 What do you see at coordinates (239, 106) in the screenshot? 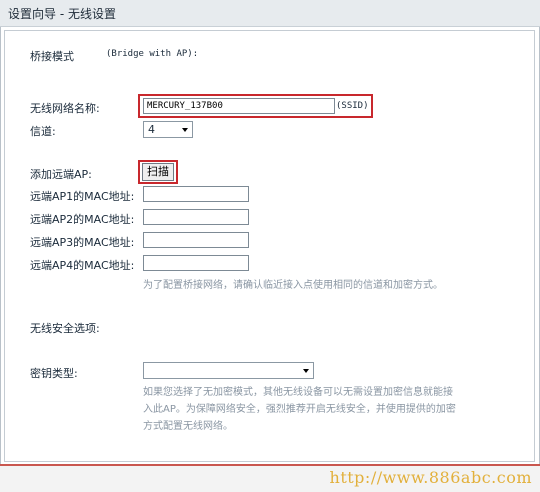
I see `ssid-input: MERCURY_137B00` at bounding box center [239, 106].